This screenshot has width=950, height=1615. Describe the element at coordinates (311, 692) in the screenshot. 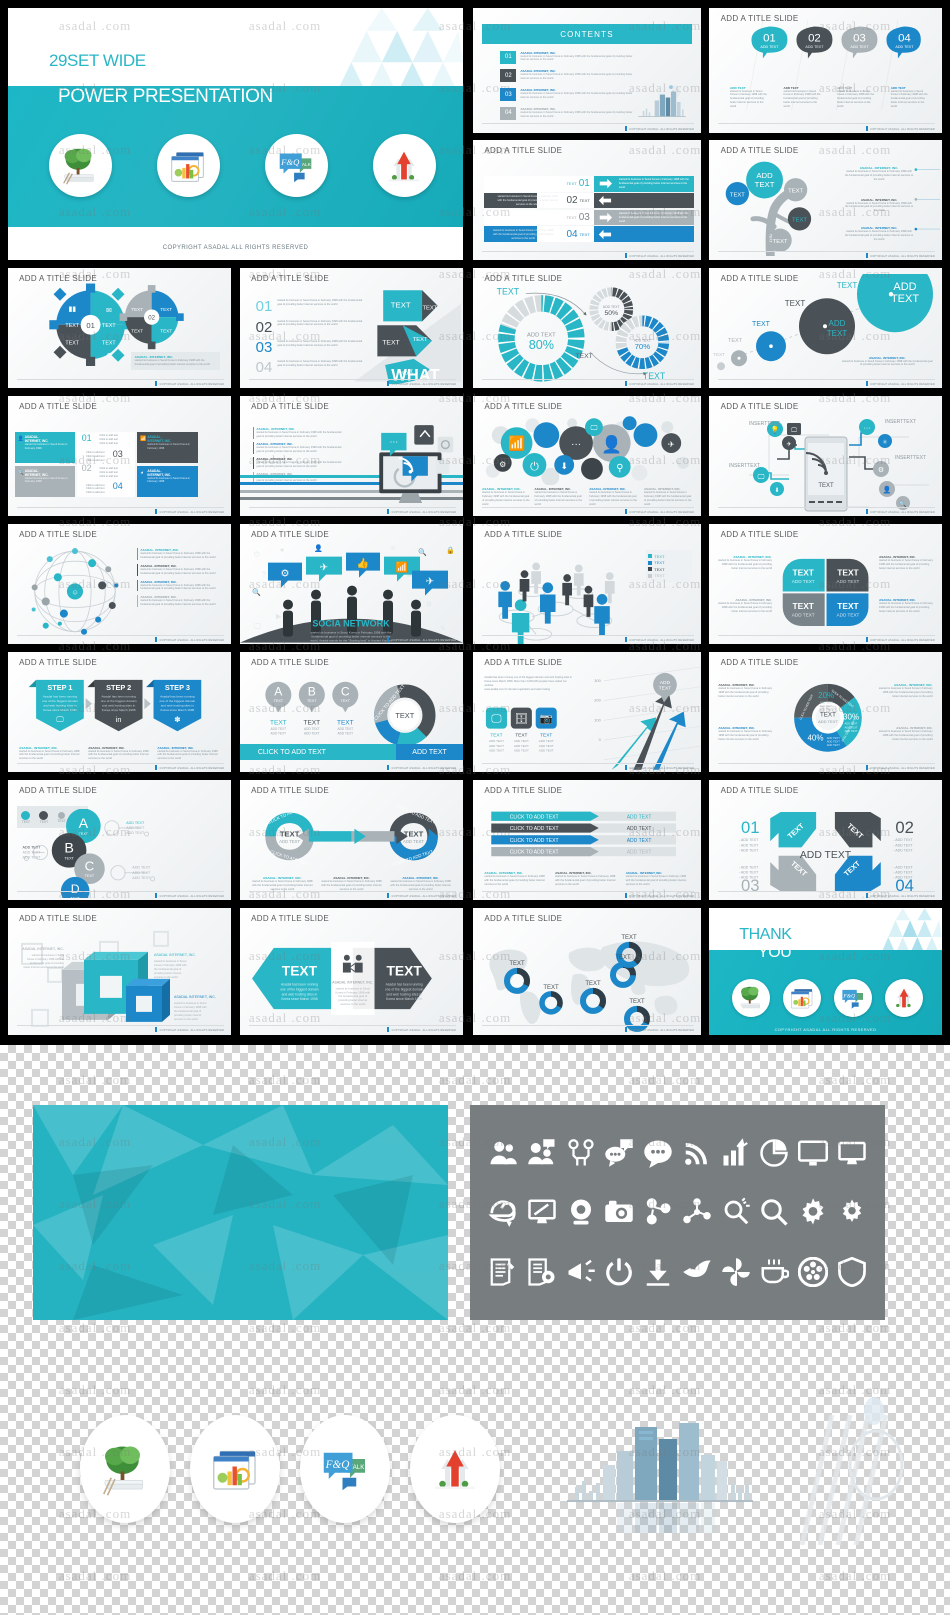

I see `svg-text: B` at that location.